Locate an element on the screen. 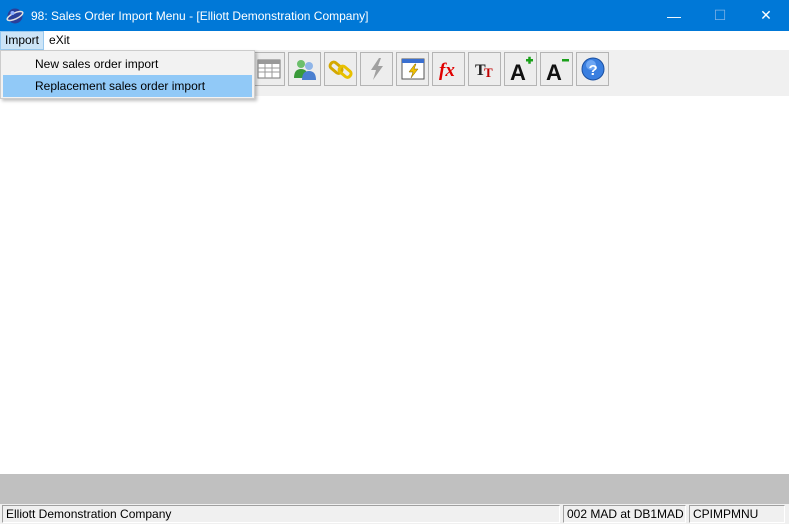 The width and height of the screenshot is (789, 524). users-button is located at coordinates (304, 69).